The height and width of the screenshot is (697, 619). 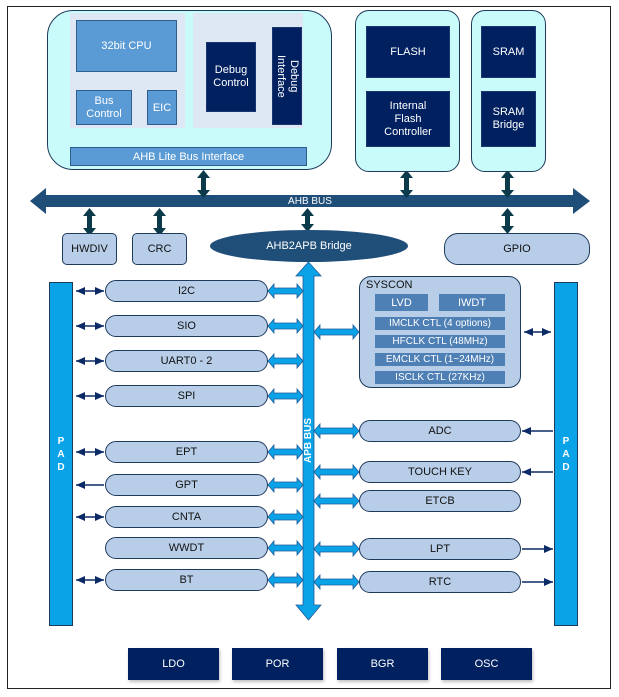 I want to click on crc-block: CRC, so click(x=159, y=249).